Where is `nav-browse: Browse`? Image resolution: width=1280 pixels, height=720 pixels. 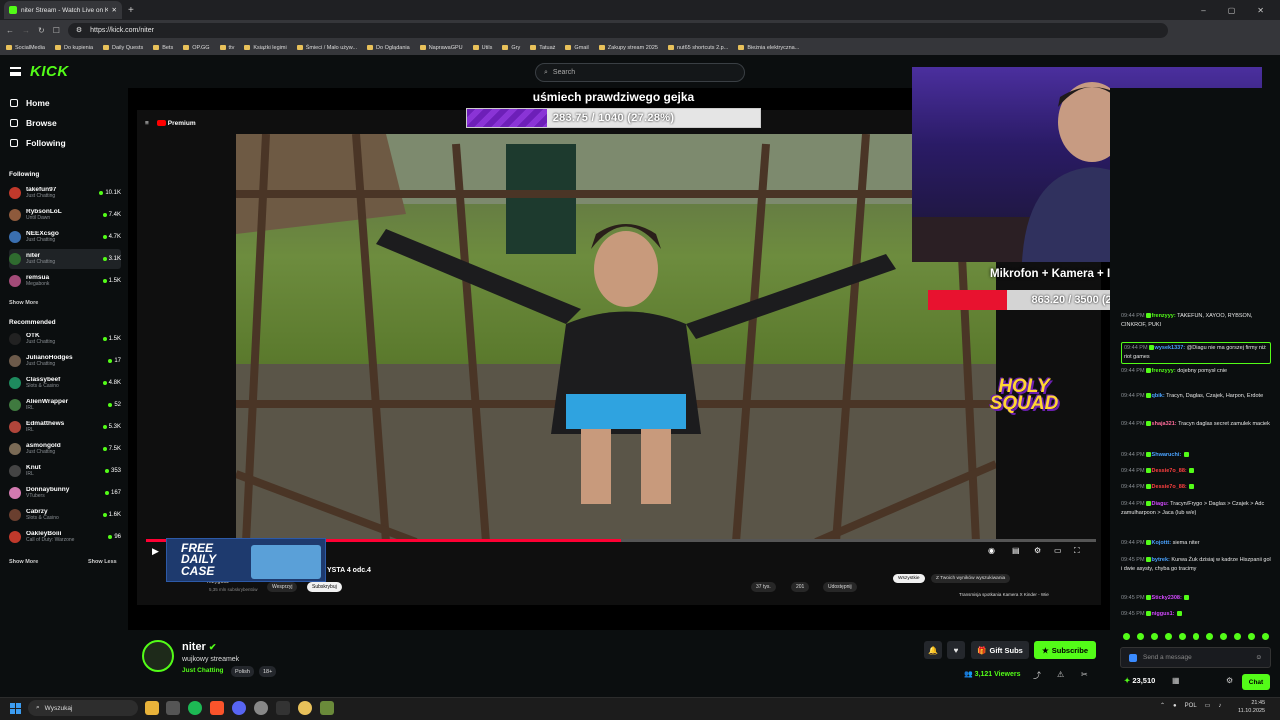
nav-browse: Browse is located at coordinates (33, 123).